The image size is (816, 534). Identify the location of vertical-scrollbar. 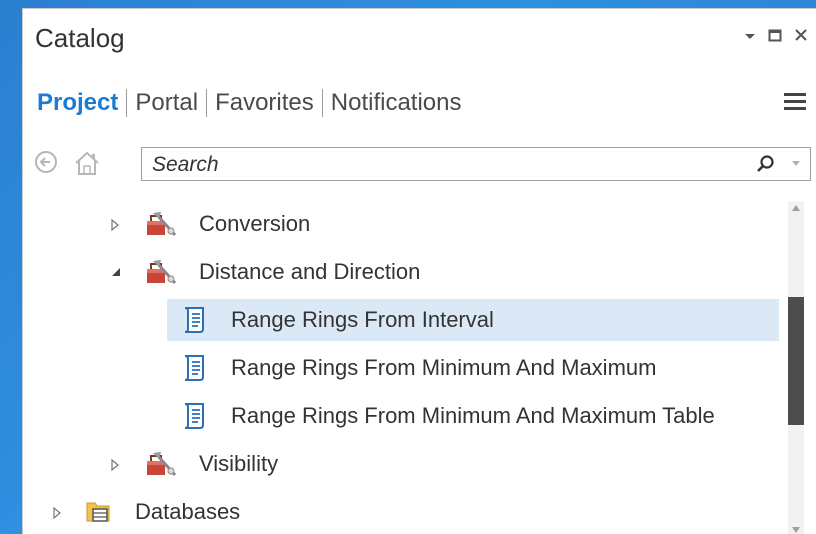
(796, 367).